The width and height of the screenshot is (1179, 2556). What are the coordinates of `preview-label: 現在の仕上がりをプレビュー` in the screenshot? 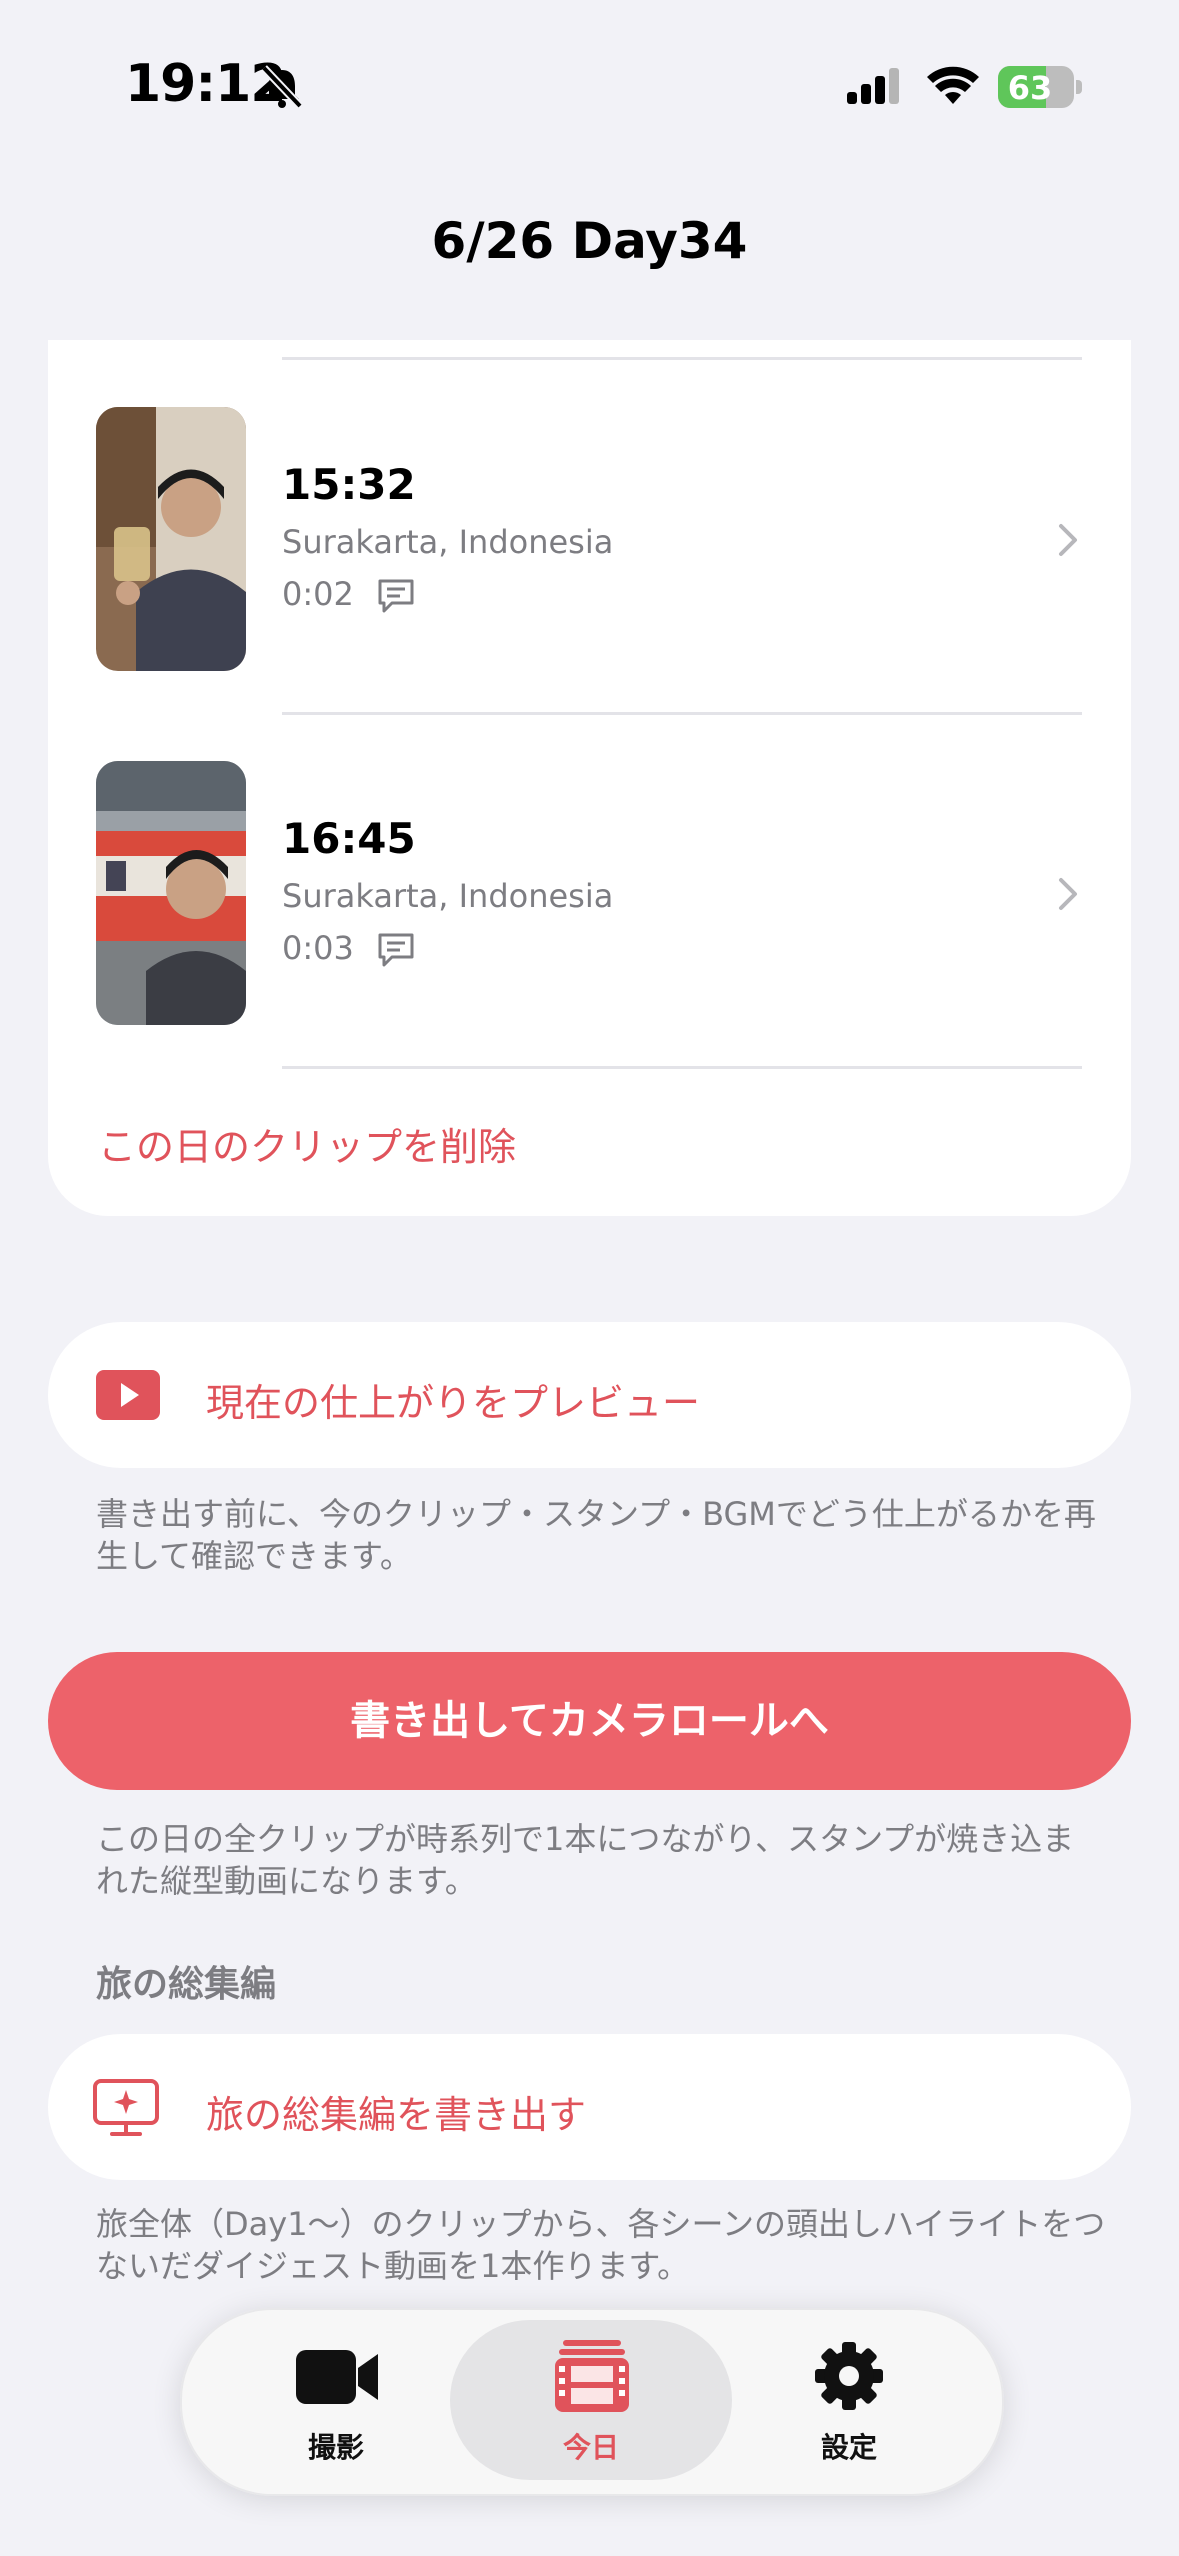 It's located at (453, 1403).